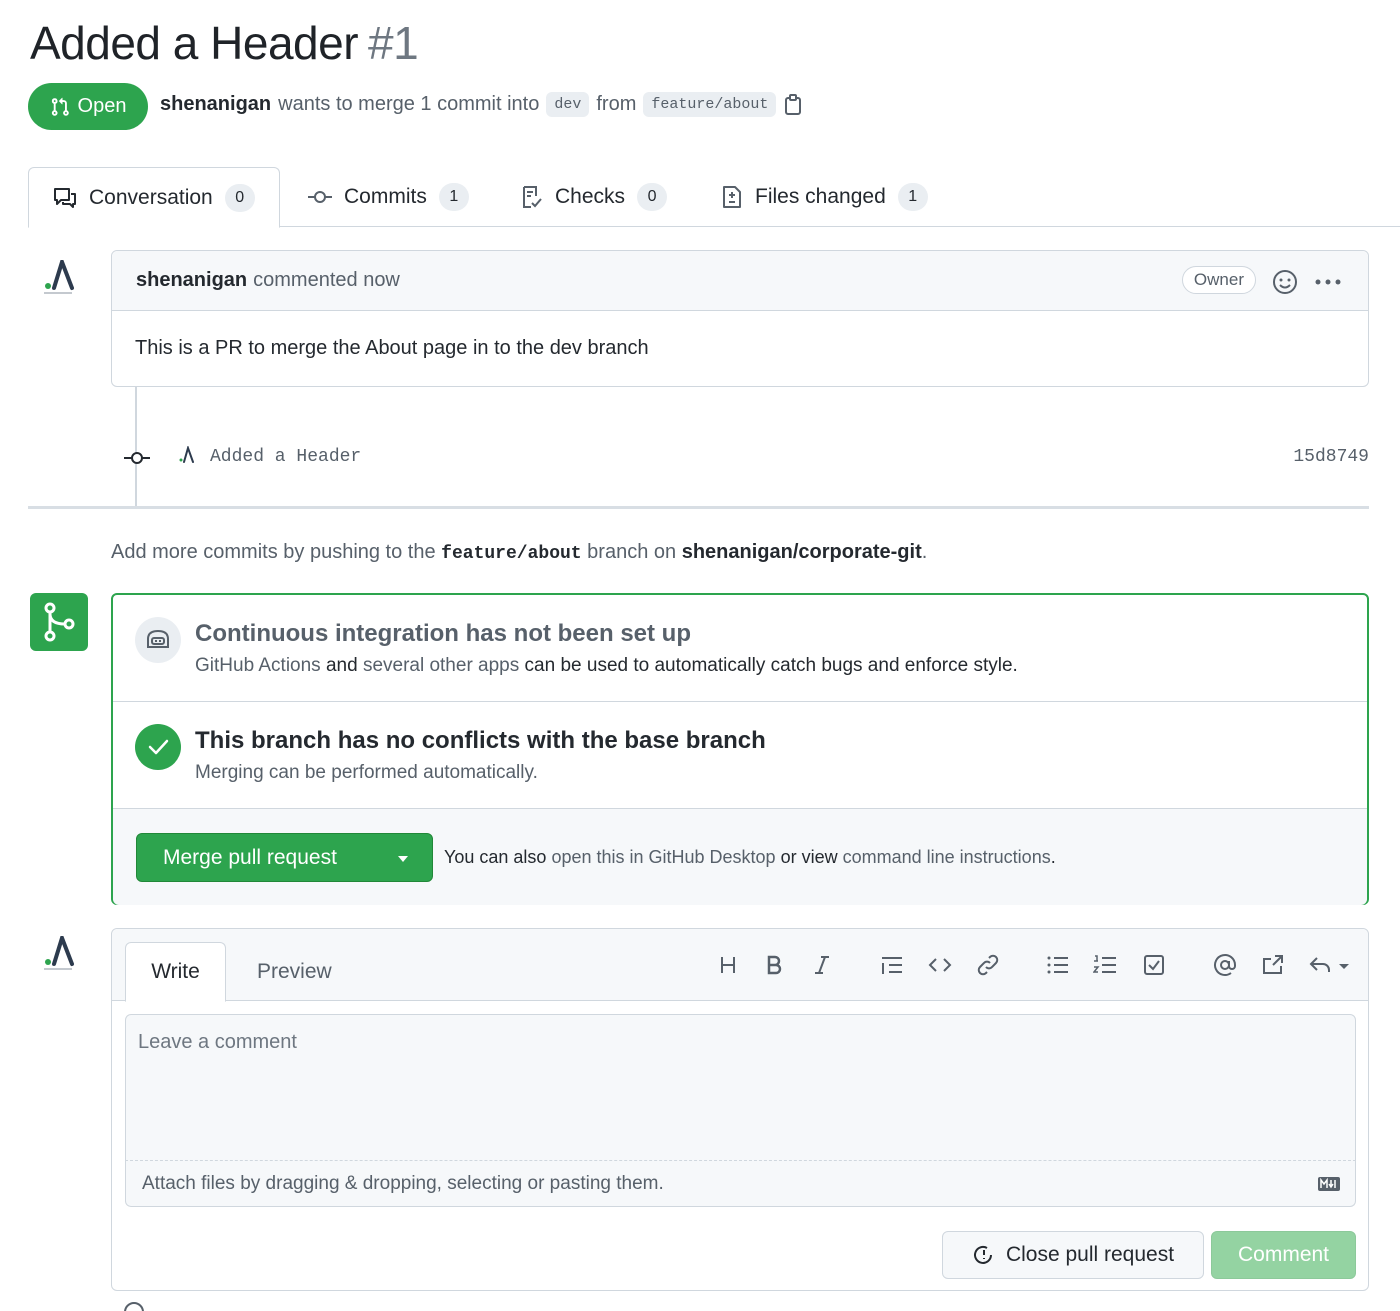  Describe the element at coordinates (1331, 965) in the screenshot. I see `reply-icon` at that location.